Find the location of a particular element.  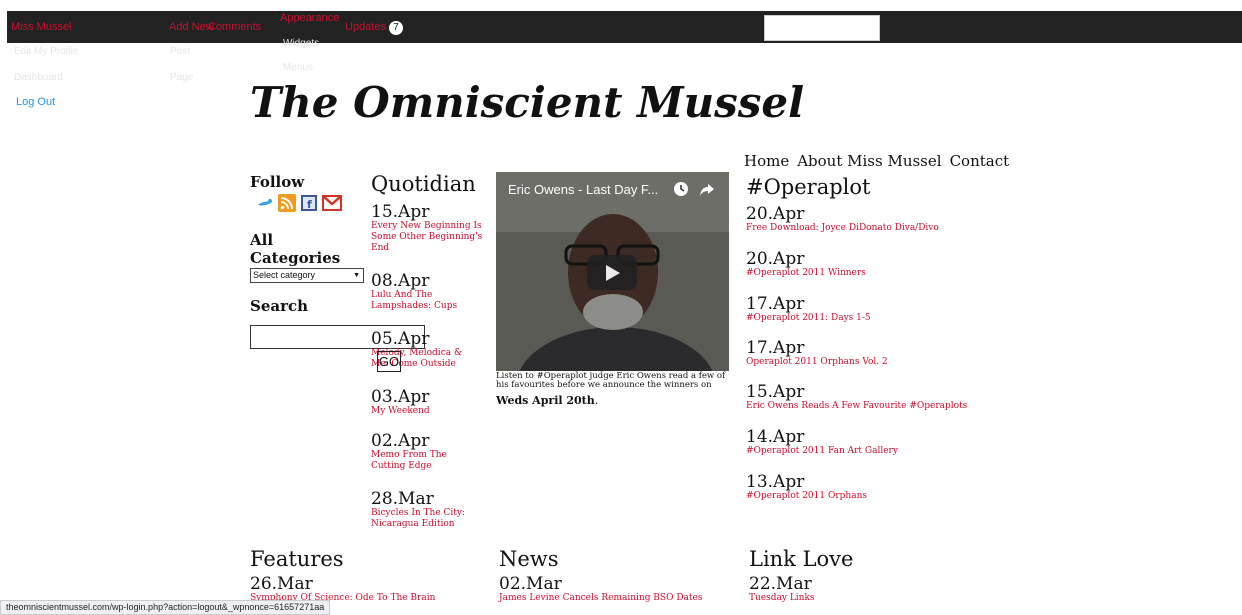

post-date: 03.Apr is located at coordinates (400, 397).